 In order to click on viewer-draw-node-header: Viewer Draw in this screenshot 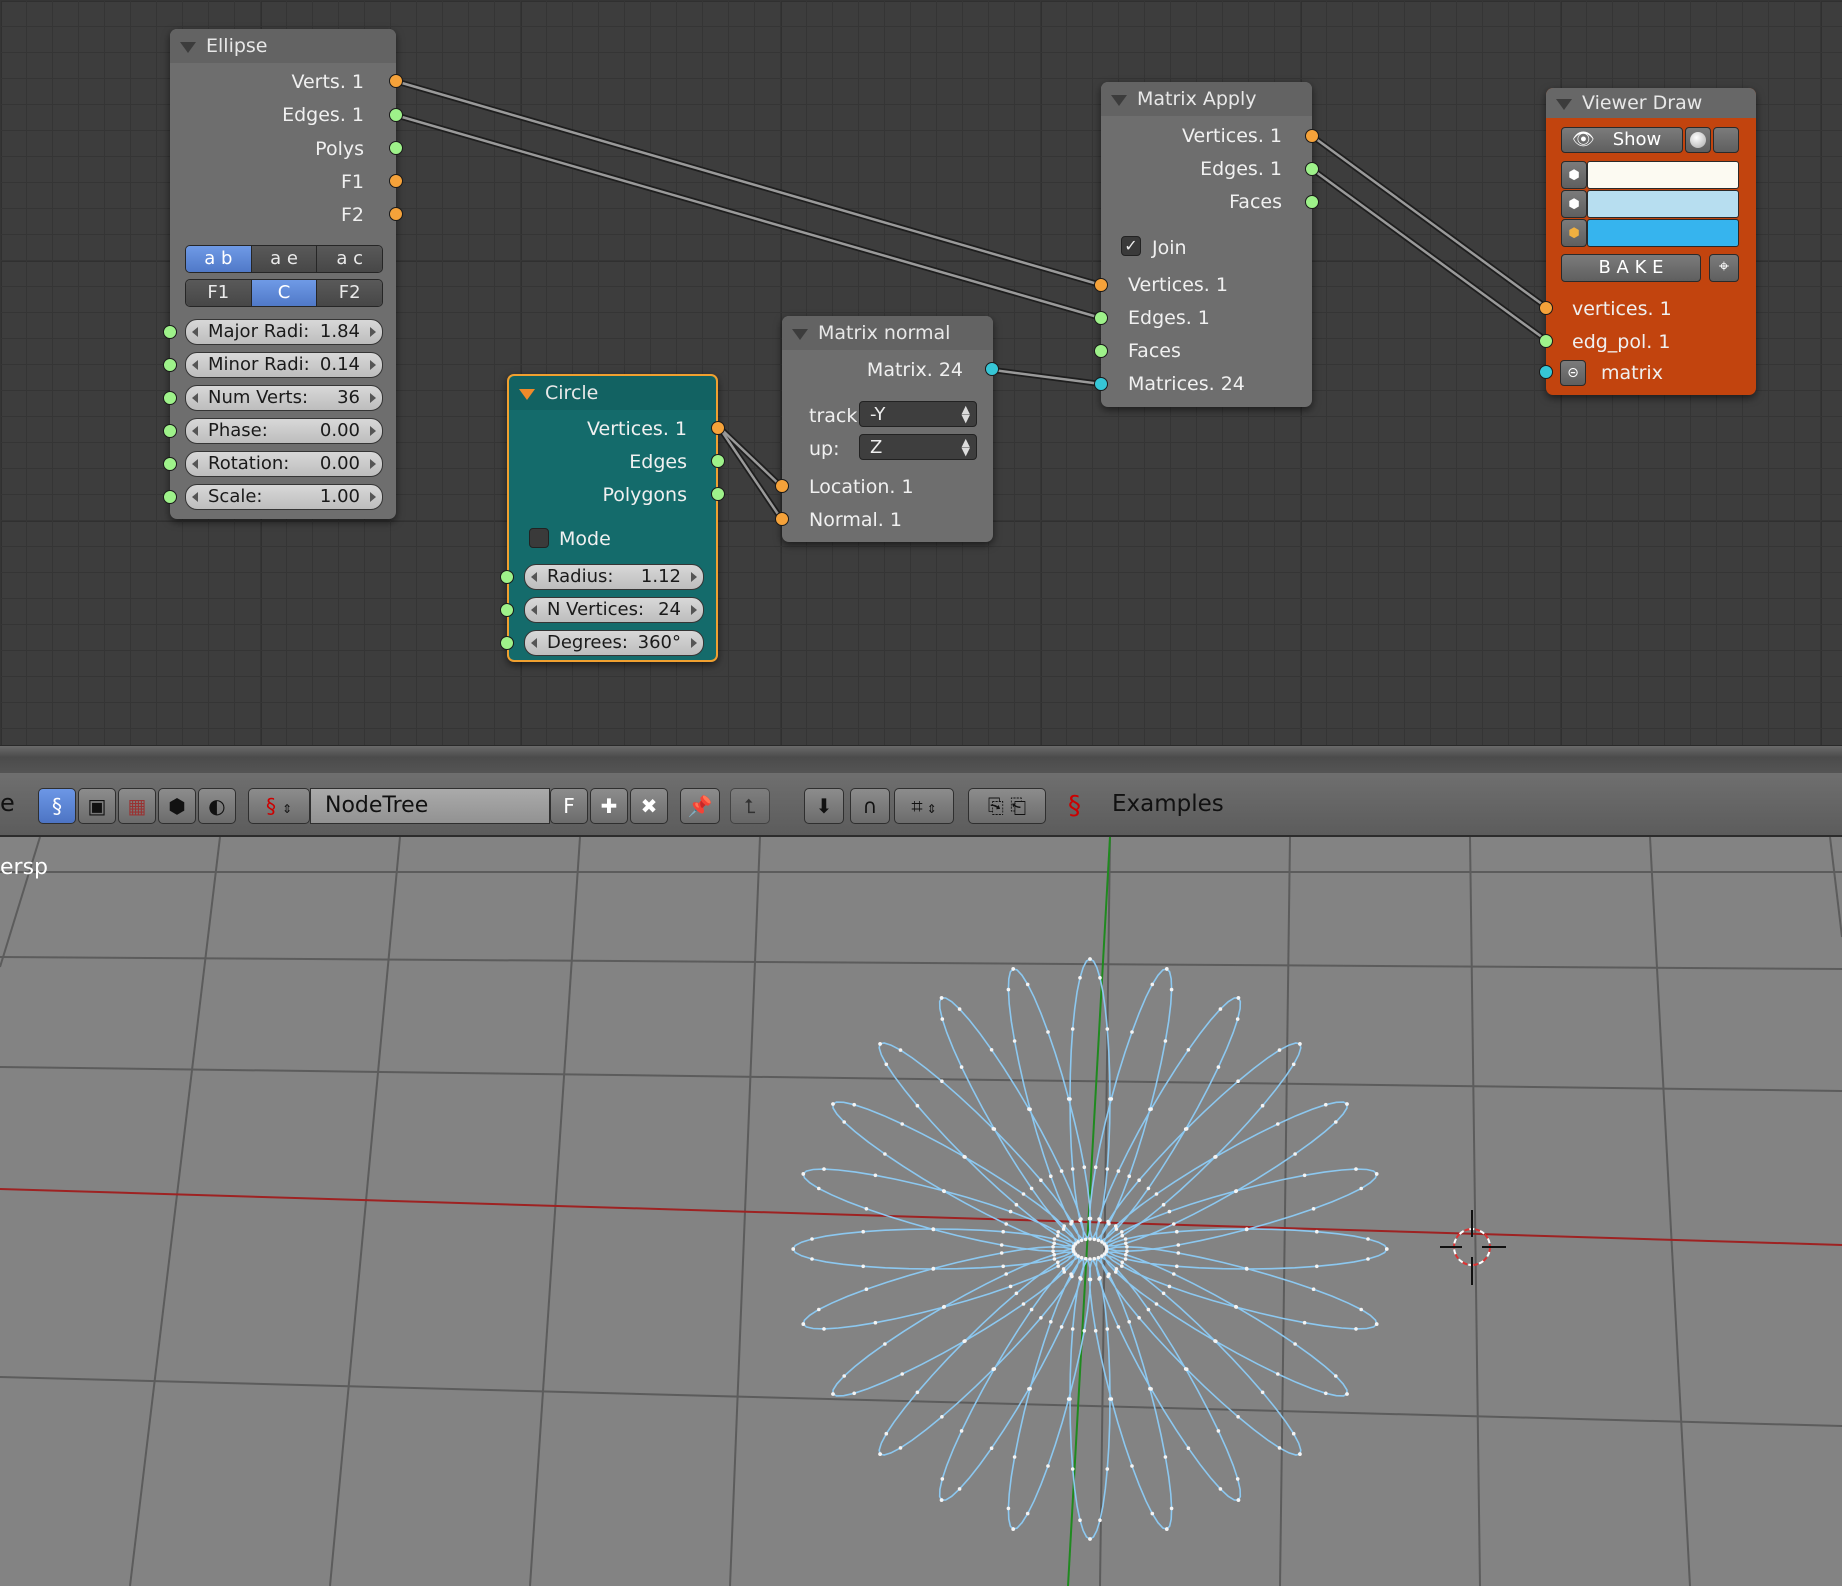, I will do `click(1651, 103)`.